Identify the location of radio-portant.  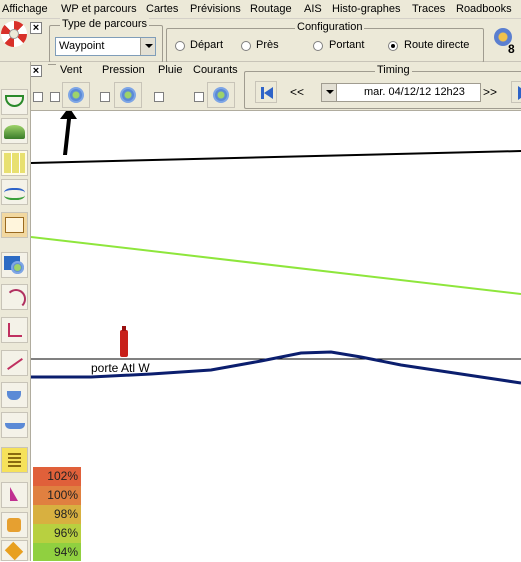
(318, 46).